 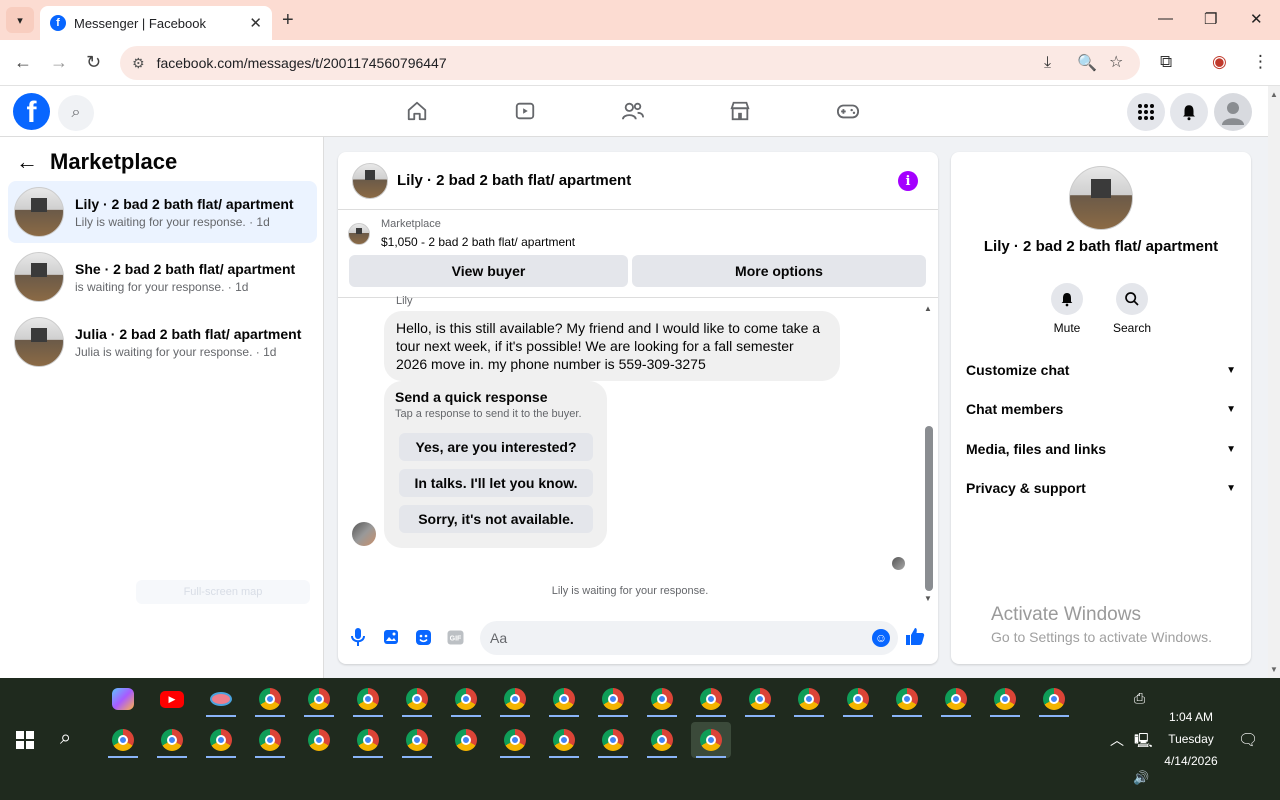 What do you see at coordinates (20, 20) in the screenshot?
I see `tab-search-icon: ▾` at bounding box center [20, 20].